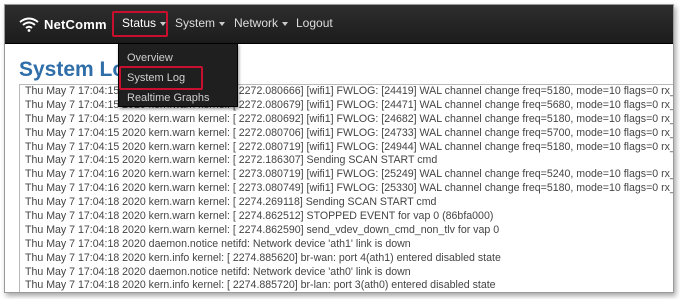 The width and height of the screenshot is (680, 299). What do you see at coordinates (161, 78) in the screenshot?
I see `system-log-highlight-box` at bounding box center [161, 78].